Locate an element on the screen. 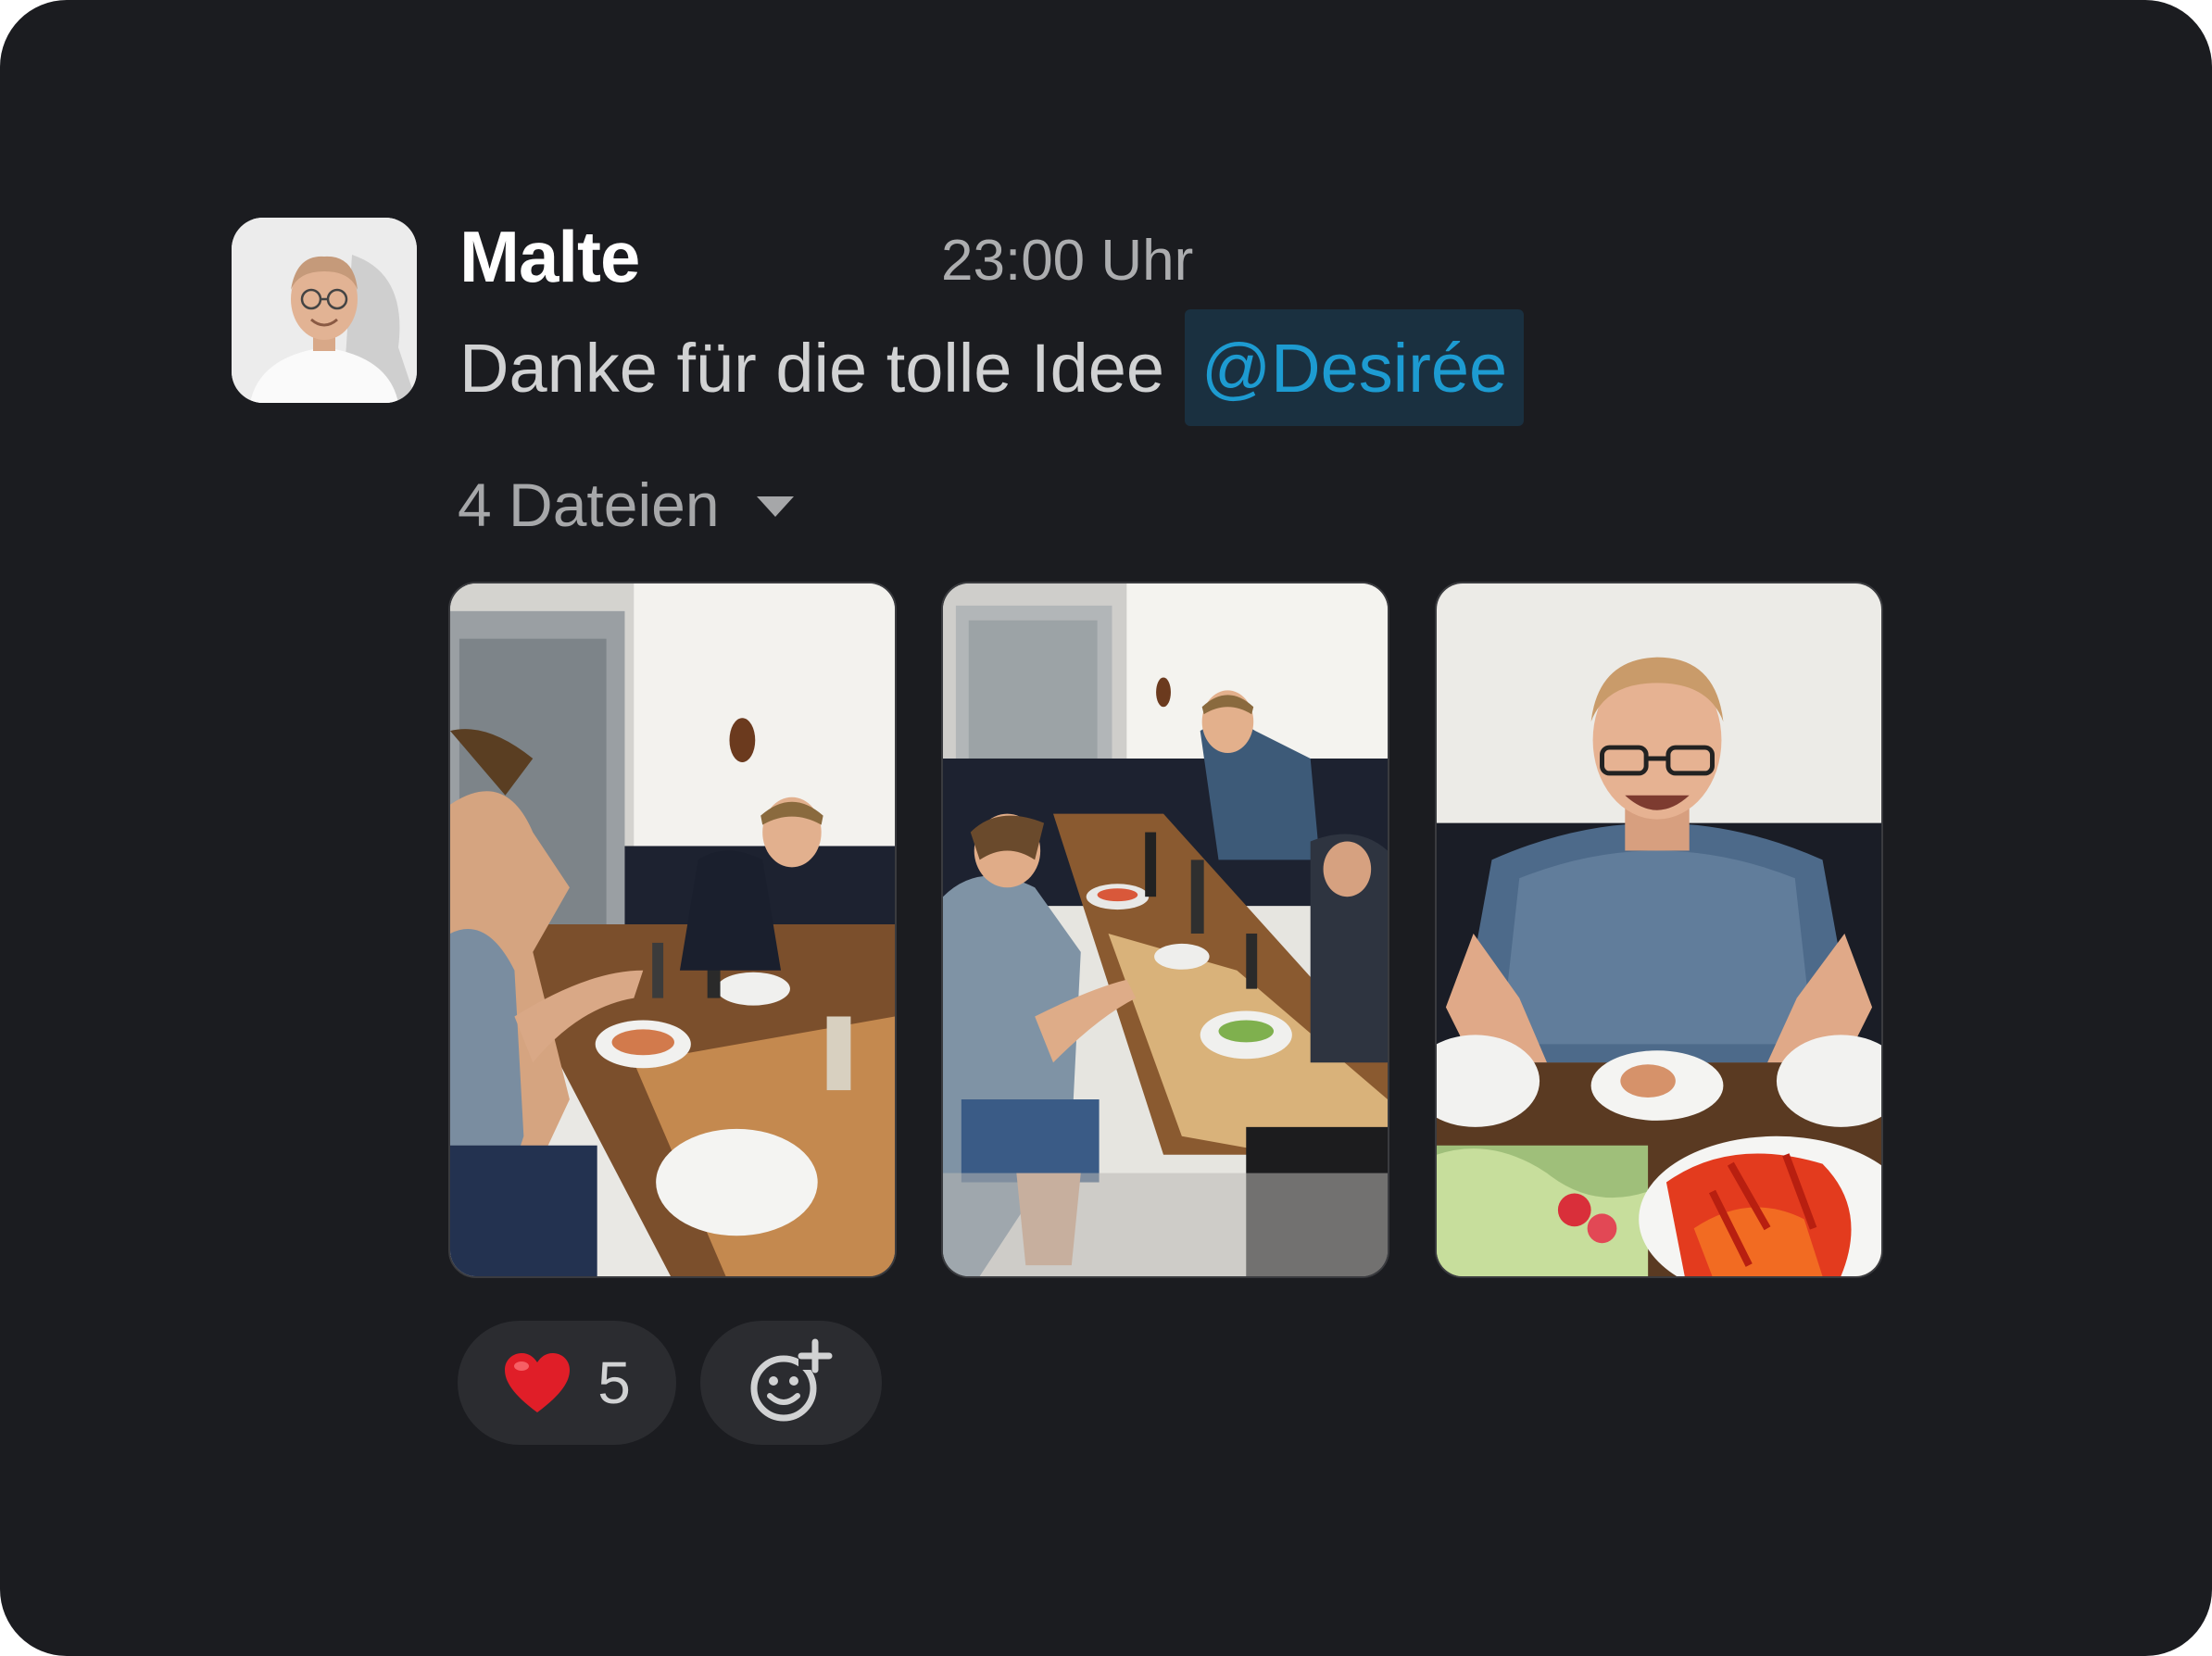 The width and height of the screenshot is (2212, 1656). caret-down-icon is located at coordinates (775, 506).